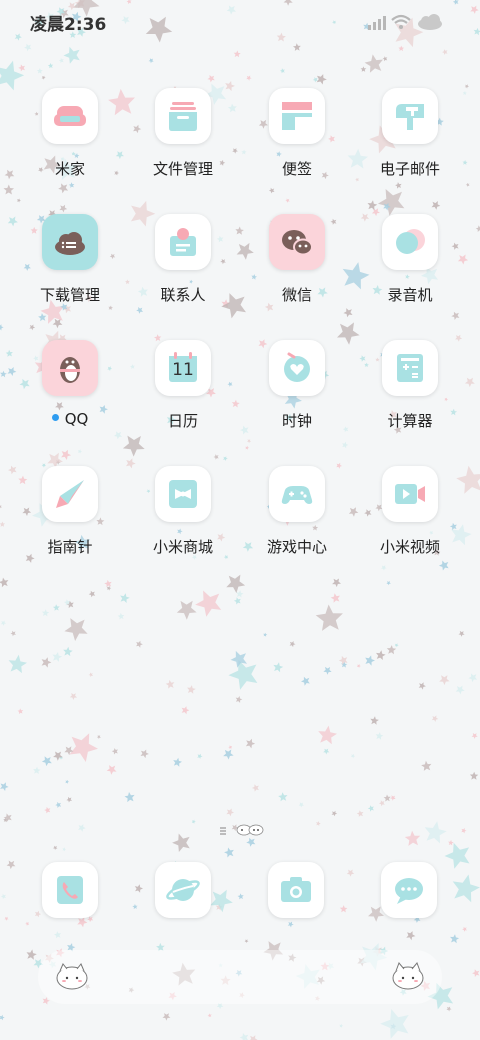 This screenshot has height=1040, width=480. I want to click on app-clock: 时钟, so click(297, 400).